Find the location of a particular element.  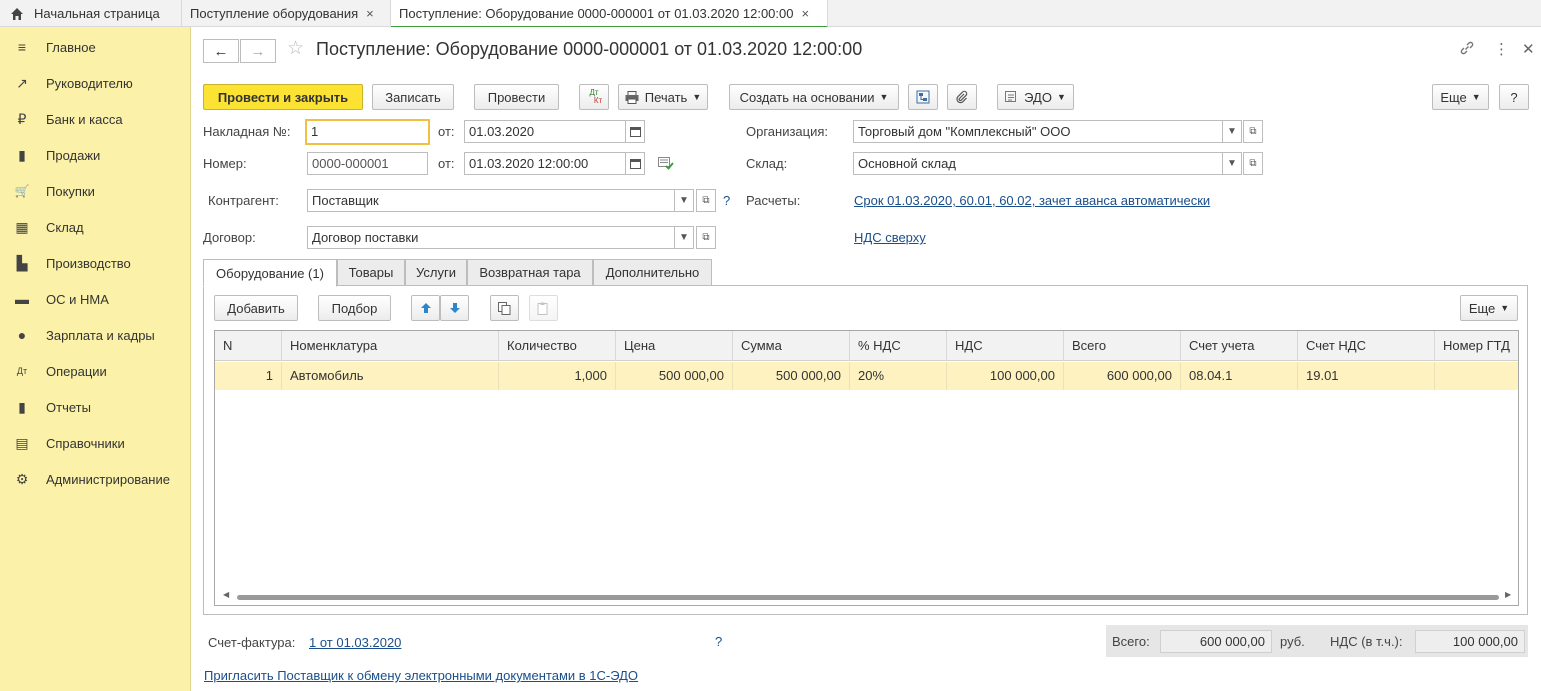

sidebar-item-operations: Дт Операции is located at coordinates (95, 371).